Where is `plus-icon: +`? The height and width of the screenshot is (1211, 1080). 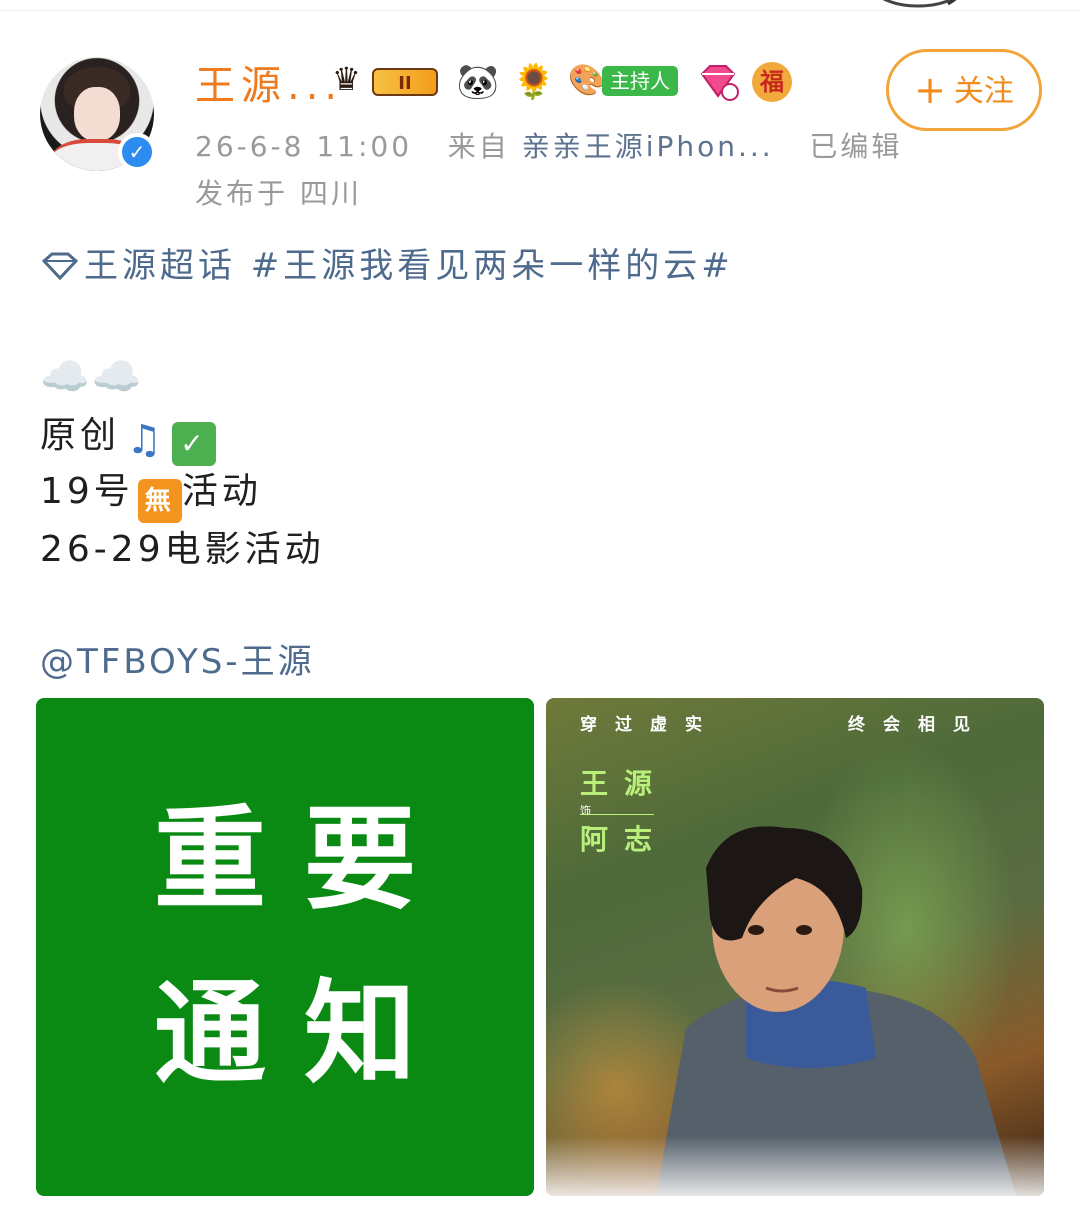
plus-icon: + is located at coordinates (930, 90).